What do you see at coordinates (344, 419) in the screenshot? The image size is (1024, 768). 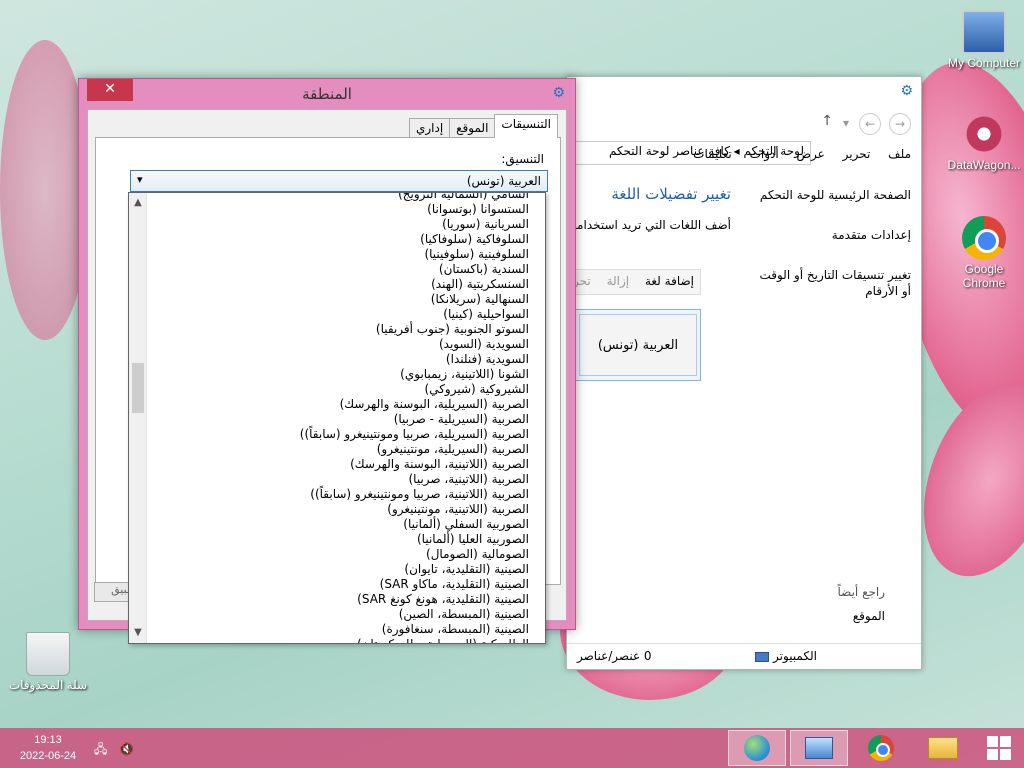 I see `dropdown-item: الصربية (السيريلية - صربيا)` at bounding box center [344, 419].